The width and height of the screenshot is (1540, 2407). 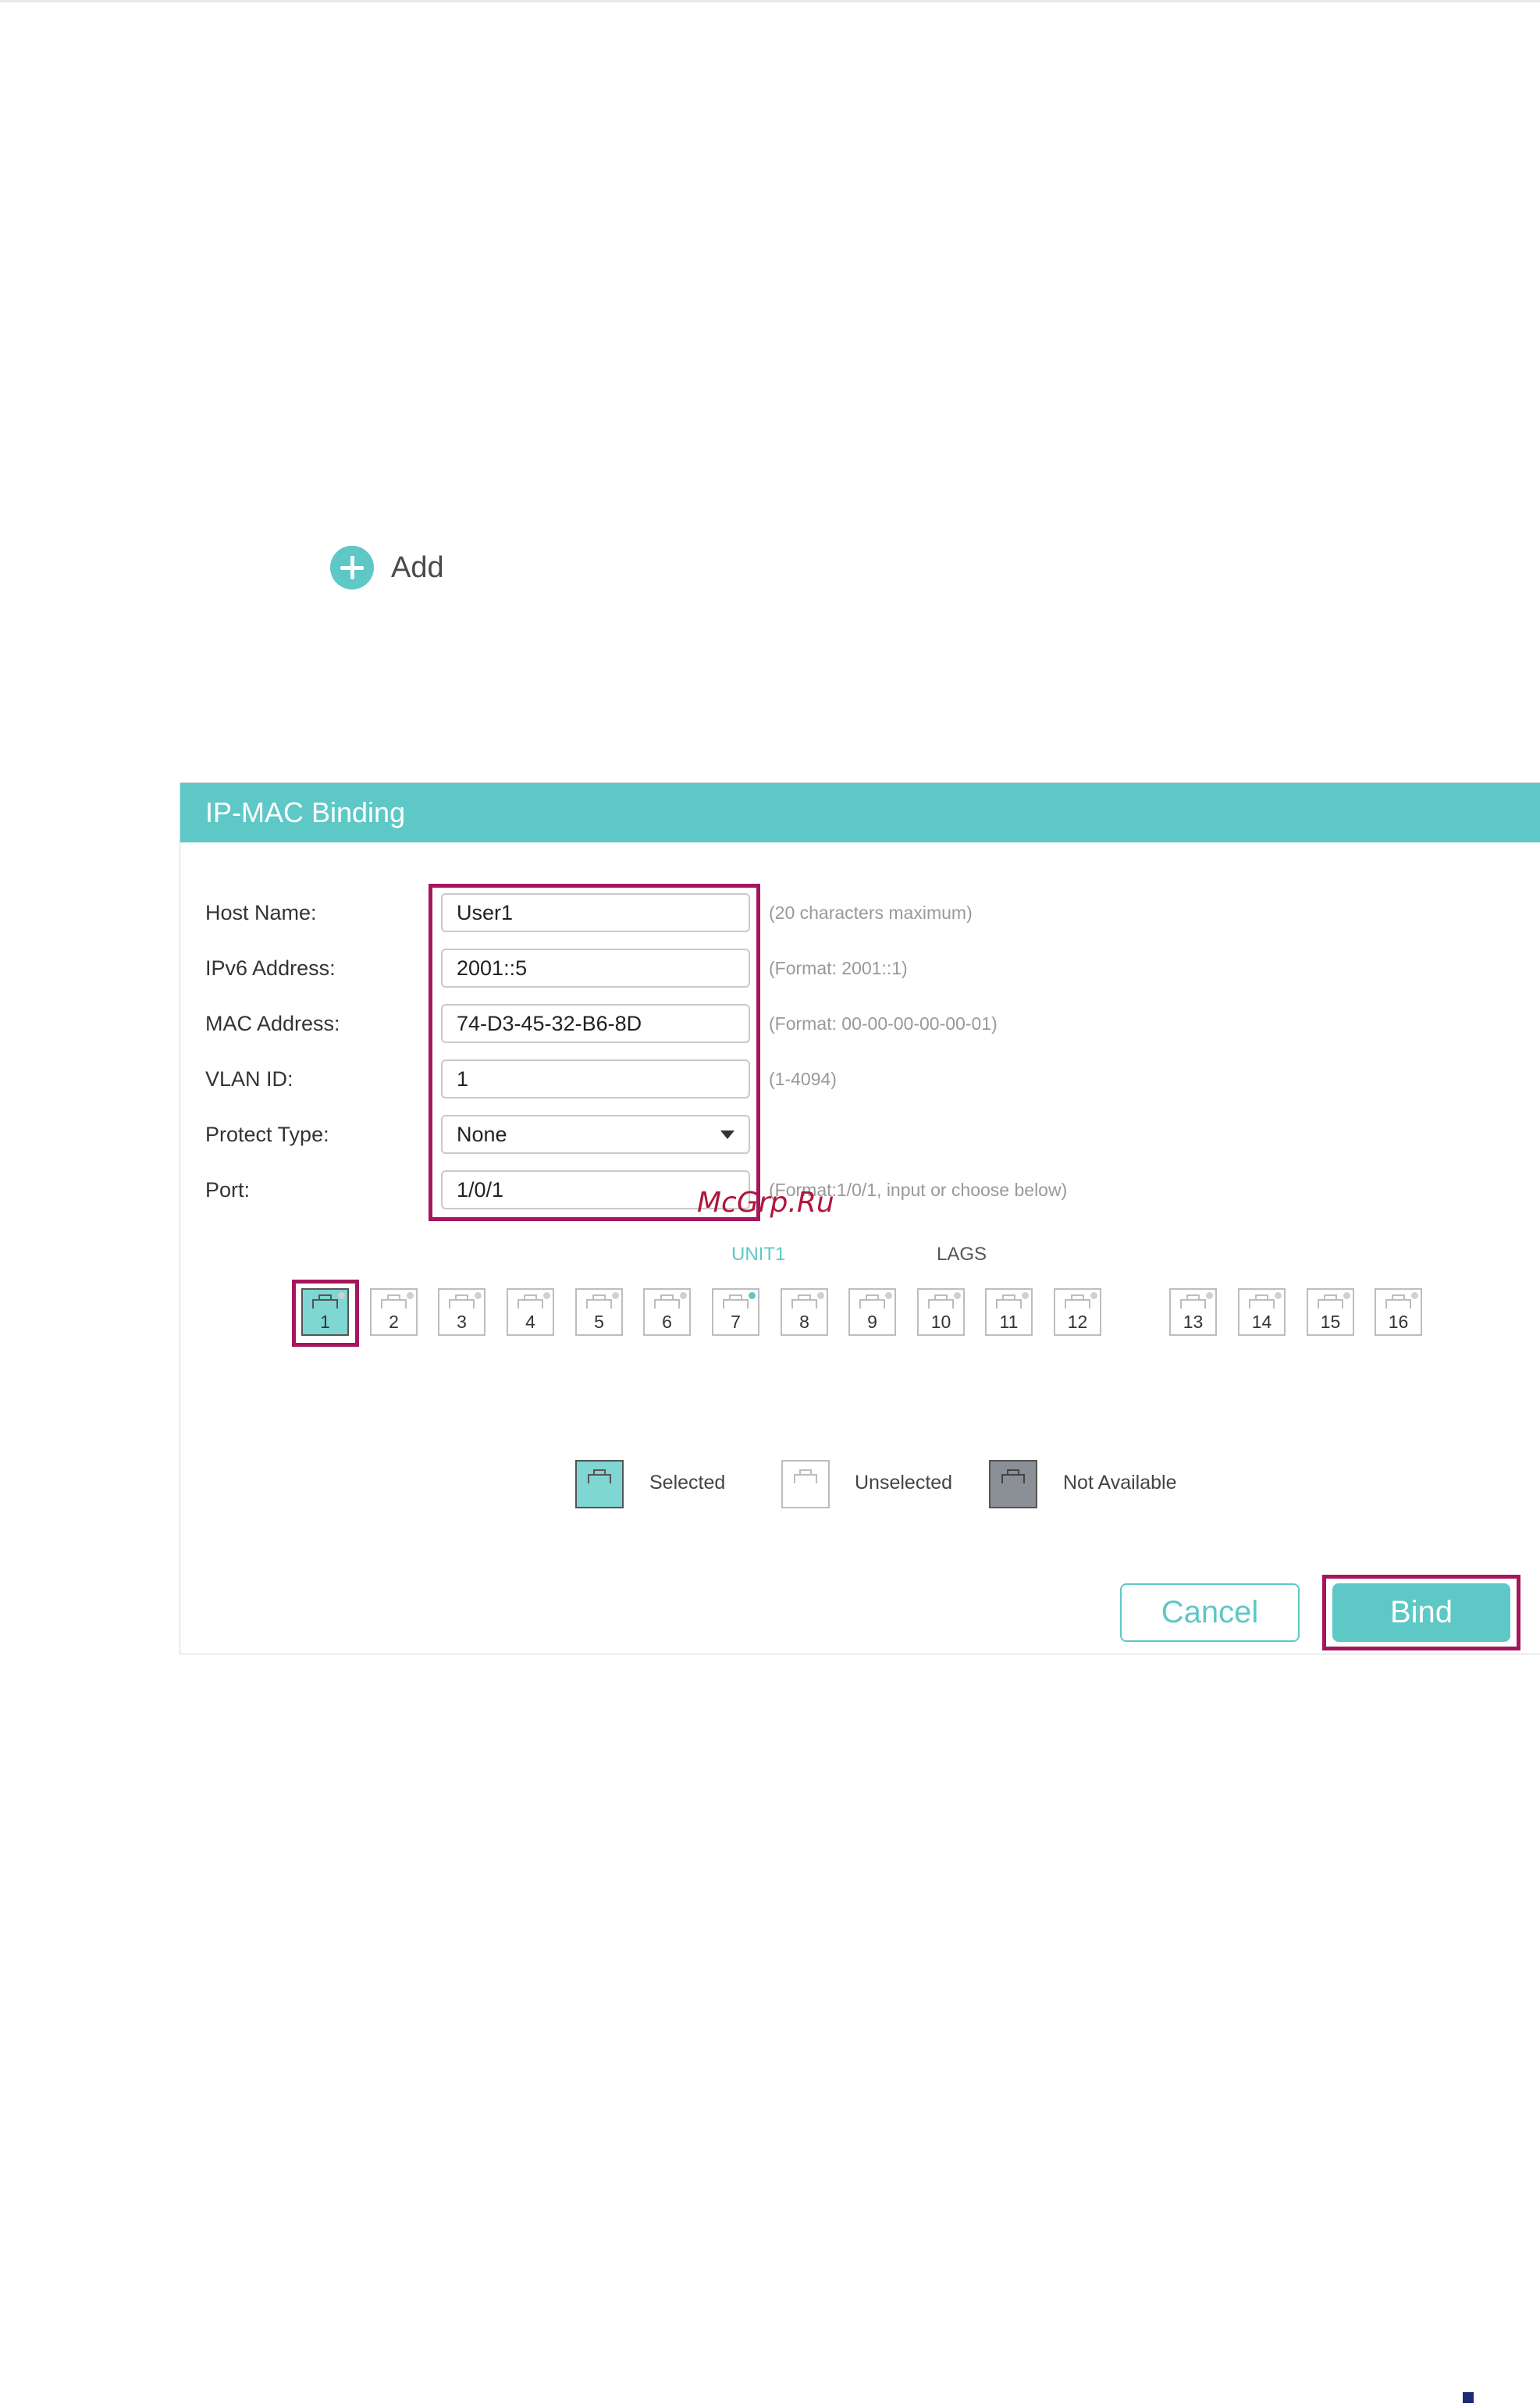 What do you see at coordinates (1013, 1484) in the screenshot?
I see `legend-not-available-swatch` at bounding box center [1013, 1484].